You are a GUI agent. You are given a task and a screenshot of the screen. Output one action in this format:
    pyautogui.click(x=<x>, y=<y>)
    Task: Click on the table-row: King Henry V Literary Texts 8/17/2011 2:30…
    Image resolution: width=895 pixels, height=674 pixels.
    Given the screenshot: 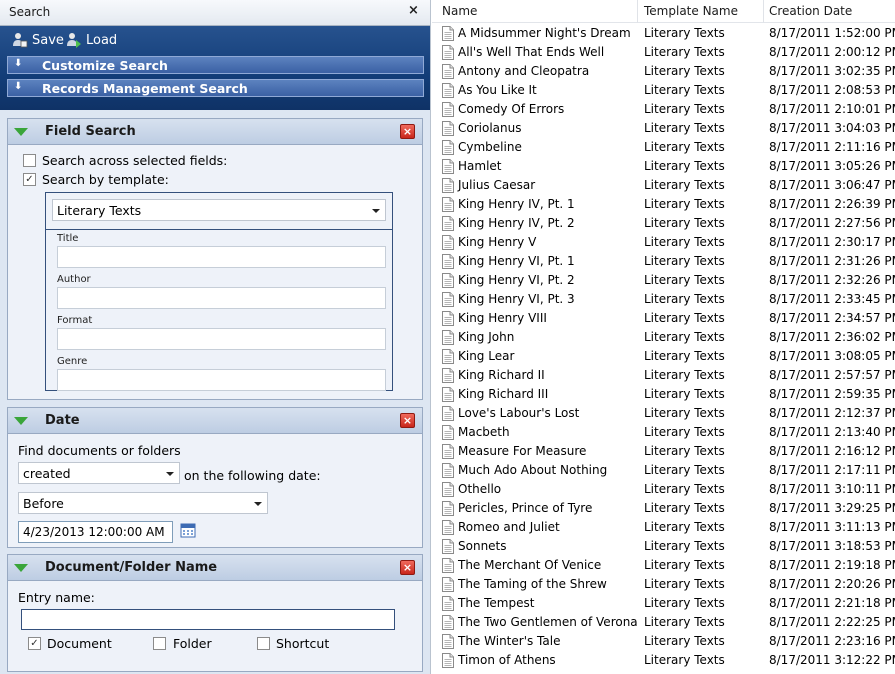 What is the action you would take?
    pyautogui.click(x=663, y=242)
    